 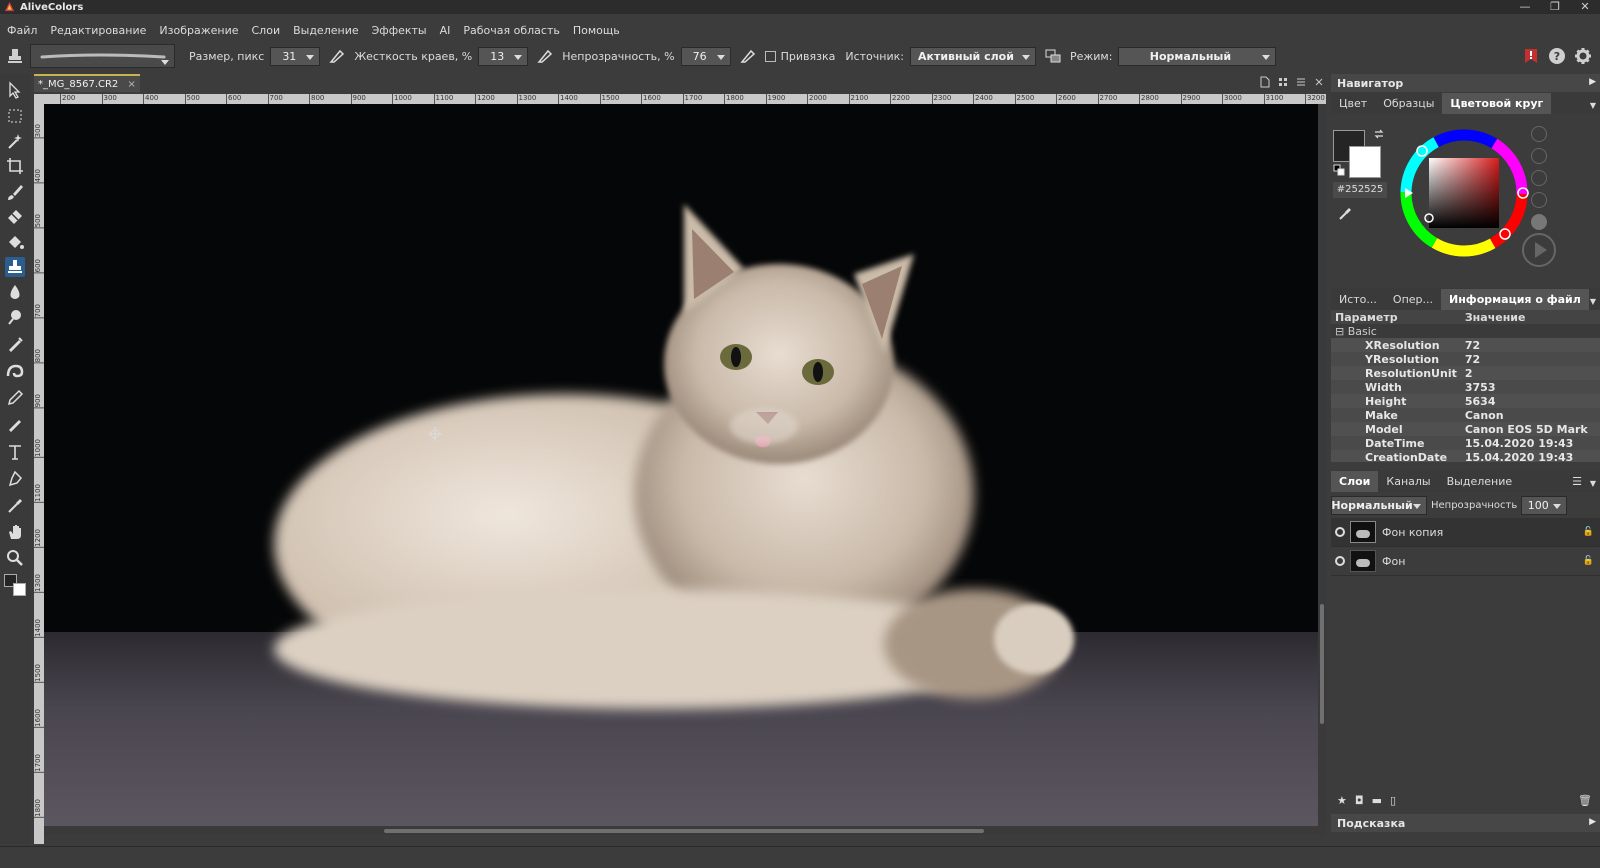 What do you see at coordinates (1301, 82) in the screenshot?
I see `document-menu-icon` at bounding box center [1301, 82].